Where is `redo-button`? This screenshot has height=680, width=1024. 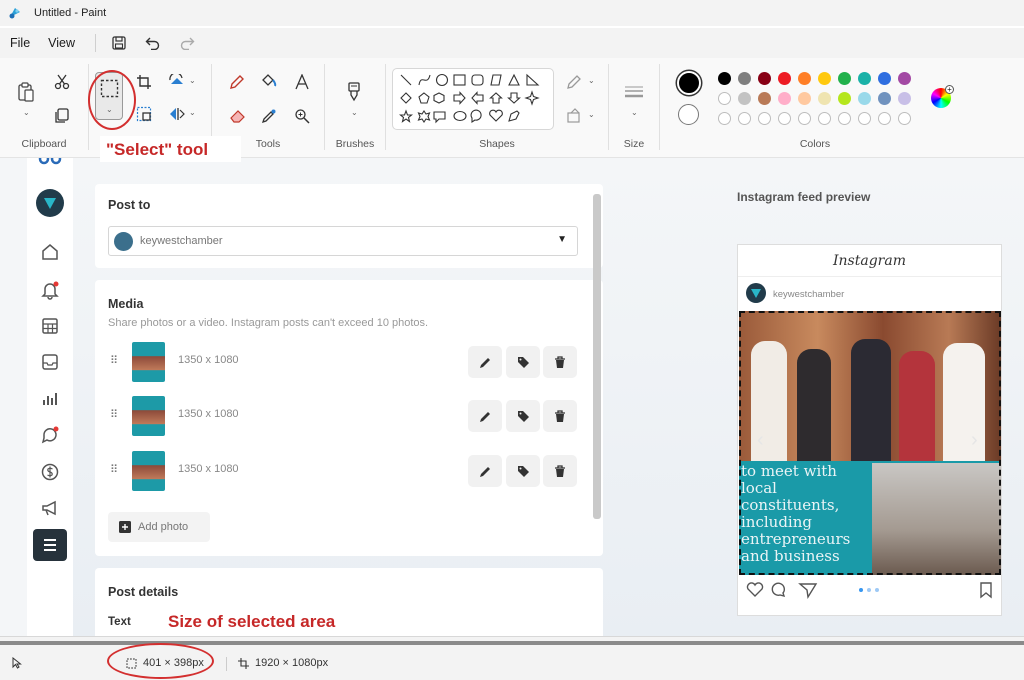 redo-button is located at coordinates (187, 43).